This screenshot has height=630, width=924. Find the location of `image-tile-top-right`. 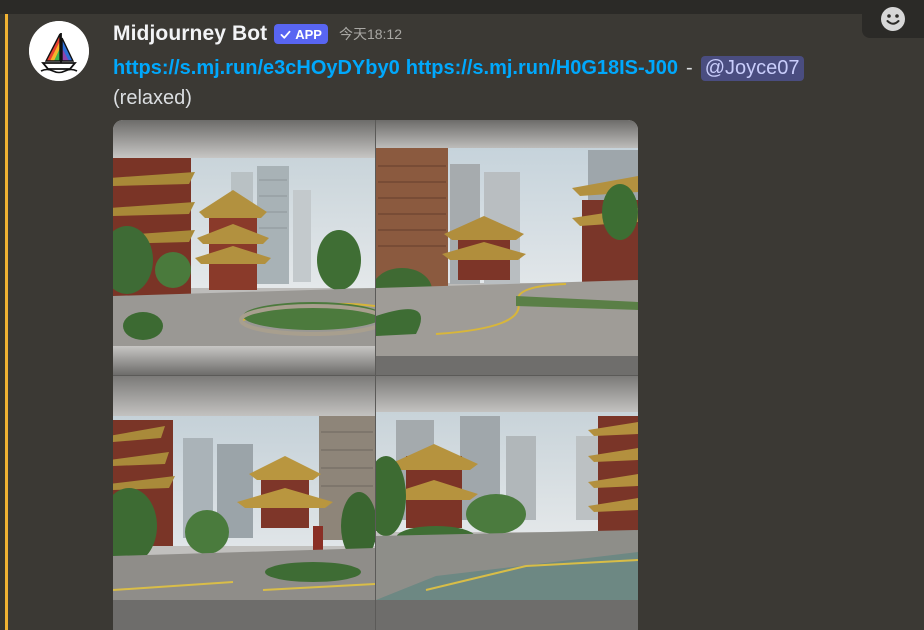

image-tile-top-right is located at coordinates (507, 247).